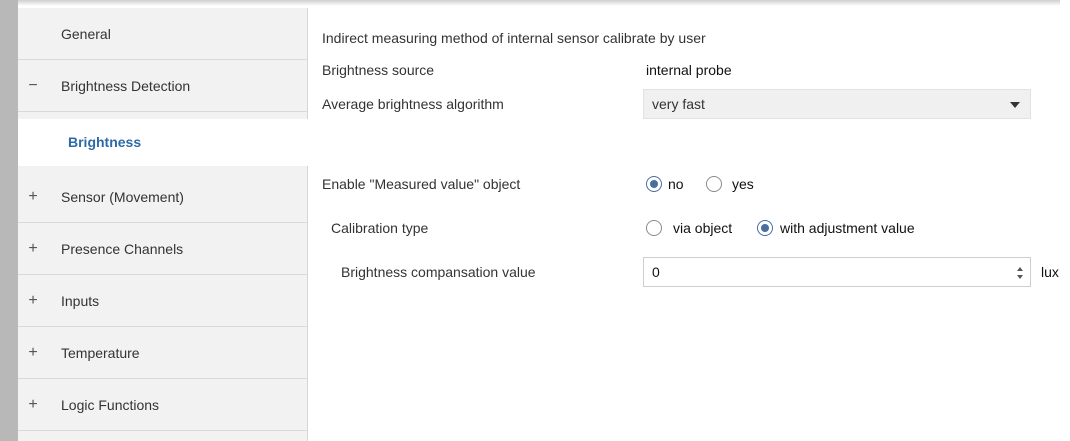  I want to click on radio-with-adjustment-value-label: with adjustment value, so click(847, 228).